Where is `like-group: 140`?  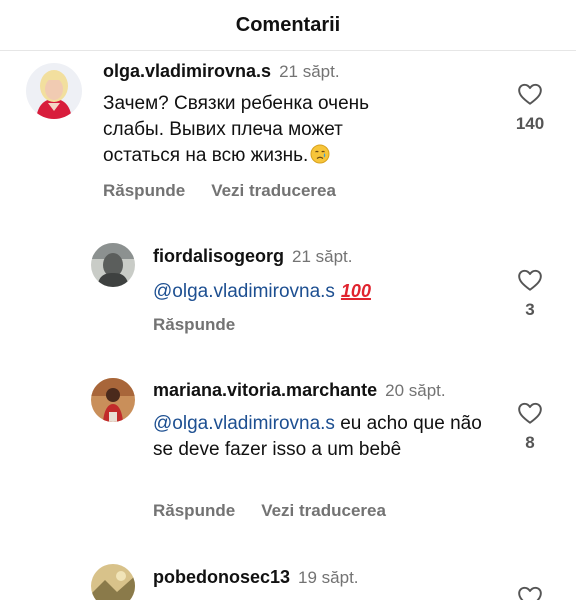
like-group: 140 is located at coordinates (530, 108).